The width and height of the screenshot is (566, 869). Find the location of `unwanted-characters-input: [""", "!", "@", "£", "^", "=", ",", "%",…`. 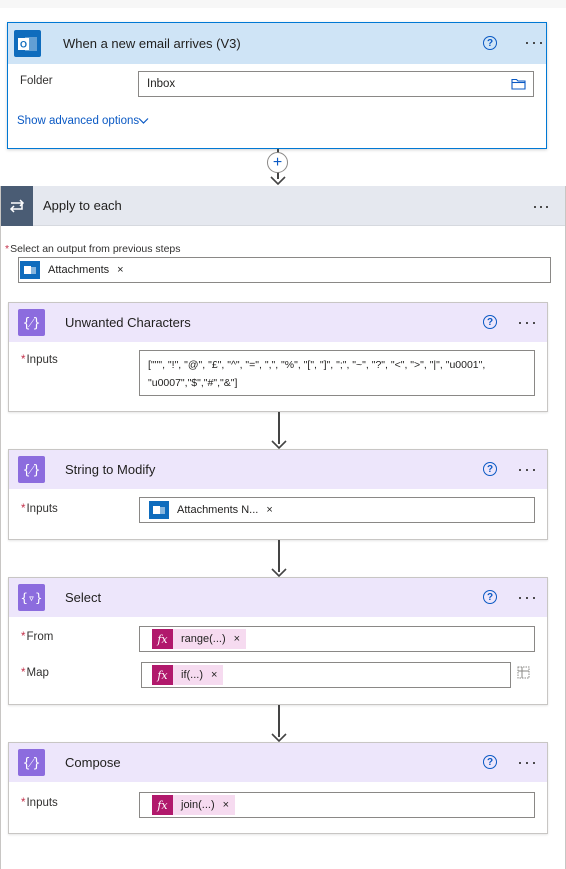

unwanted-characters-input: [""", "!", "@", "£", "^", "=", ",", "%",… is located at coordinates (337, 373).